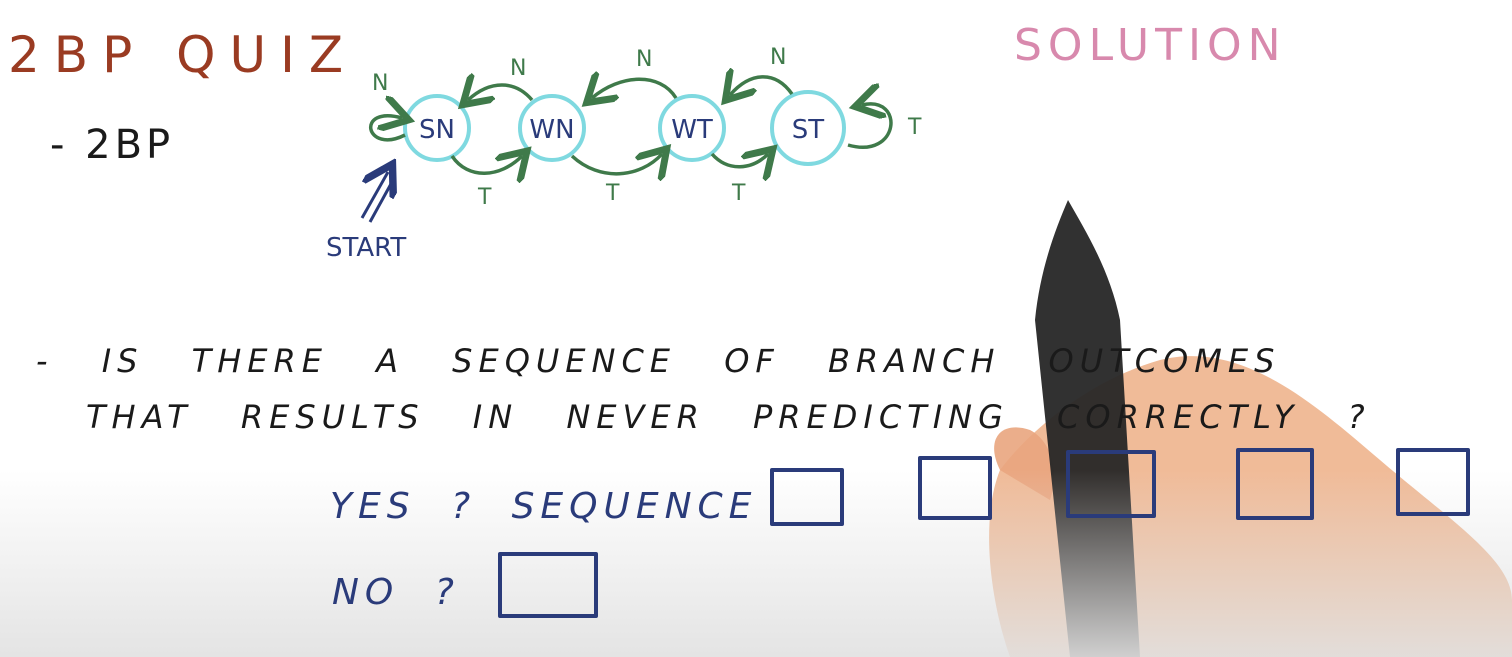 This screenshot has height=657, width=1512. Describe the element at coordinates (112, 145) in the screenshot. I see `bullet-2bp: - 2BP` at that location.